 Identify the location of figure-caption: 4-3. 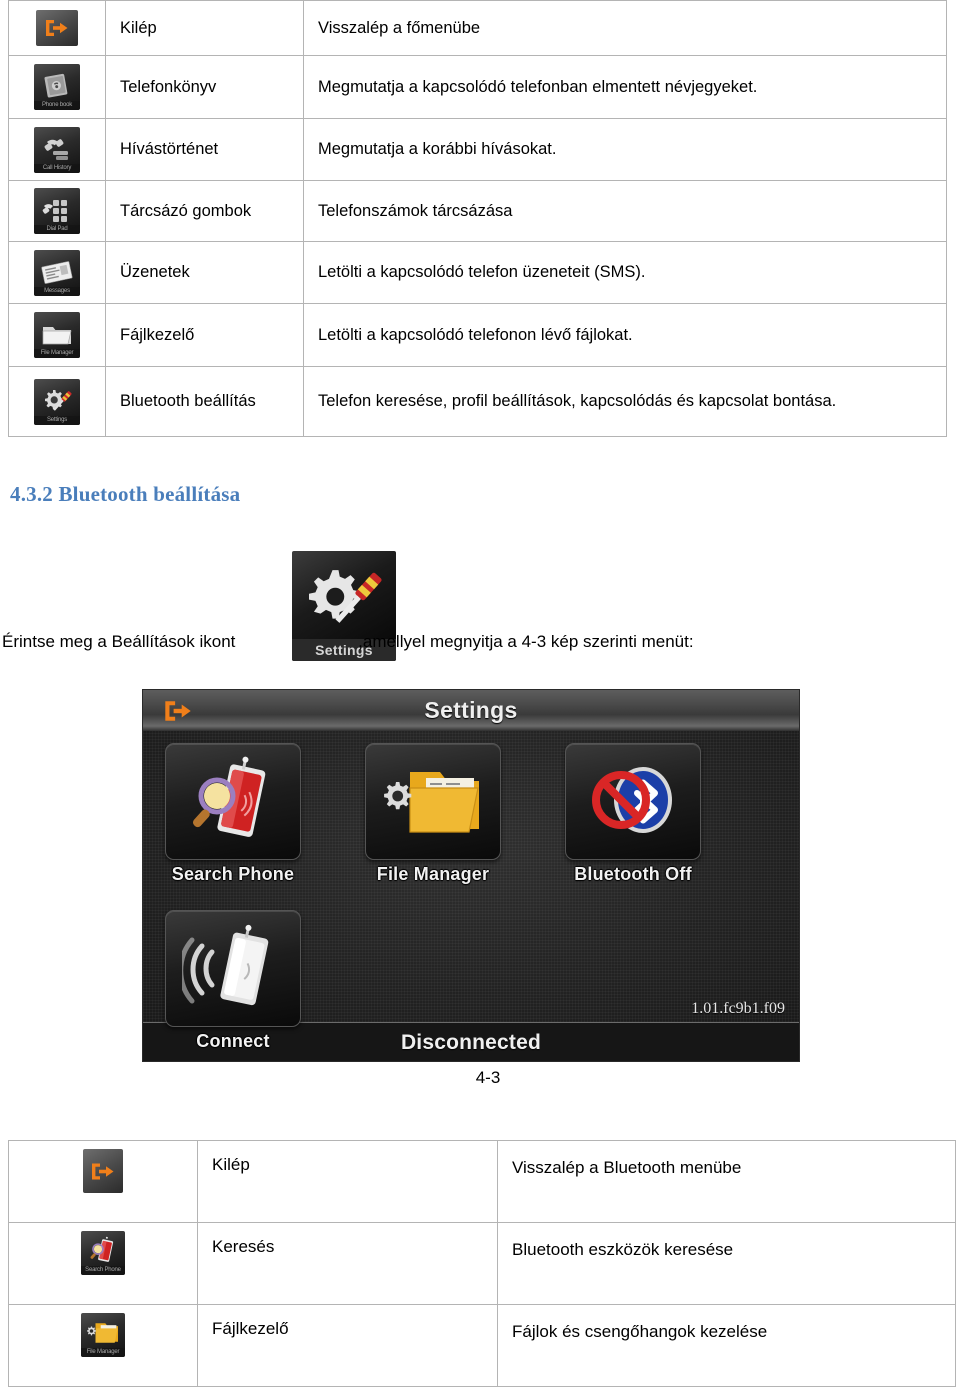
(480, 1078).